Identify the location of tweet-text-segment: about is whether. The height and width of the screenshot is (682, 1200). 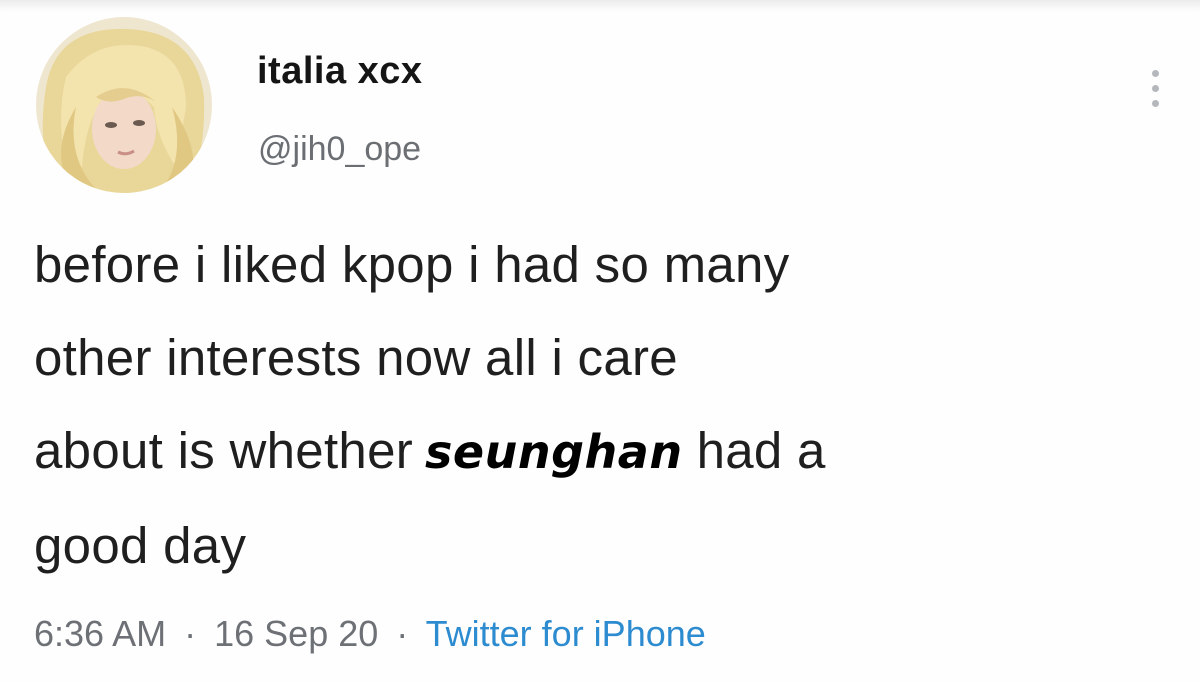
(224, 450).